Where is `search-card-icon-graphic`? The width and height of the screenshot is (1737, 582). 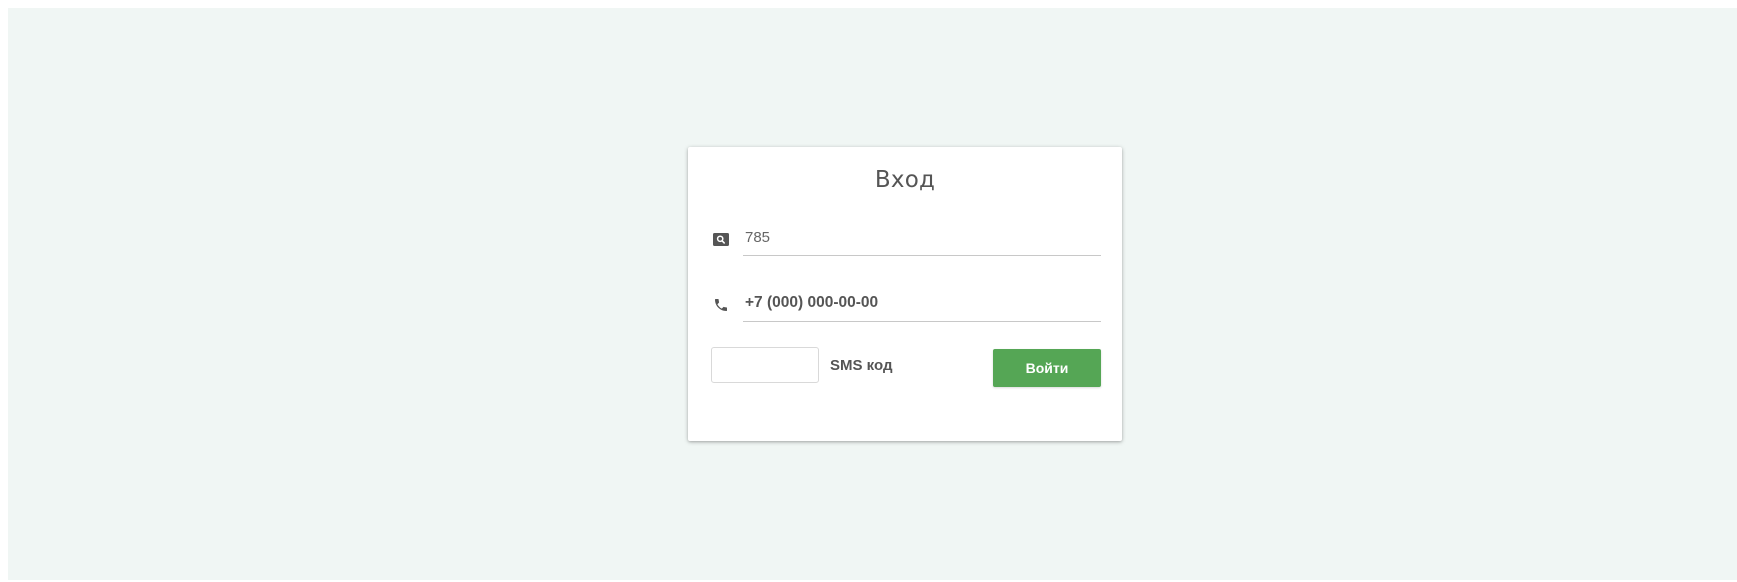
search-card-icon-graphic is located at coordinates (721, 239).